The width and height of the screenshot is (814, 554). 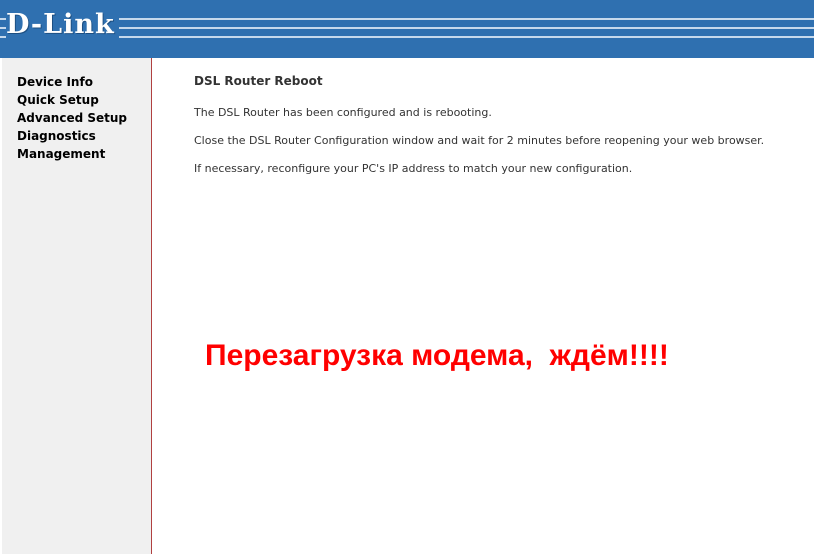 I want to click on sidebar-item-management: Management, so click(x=84, y=154).